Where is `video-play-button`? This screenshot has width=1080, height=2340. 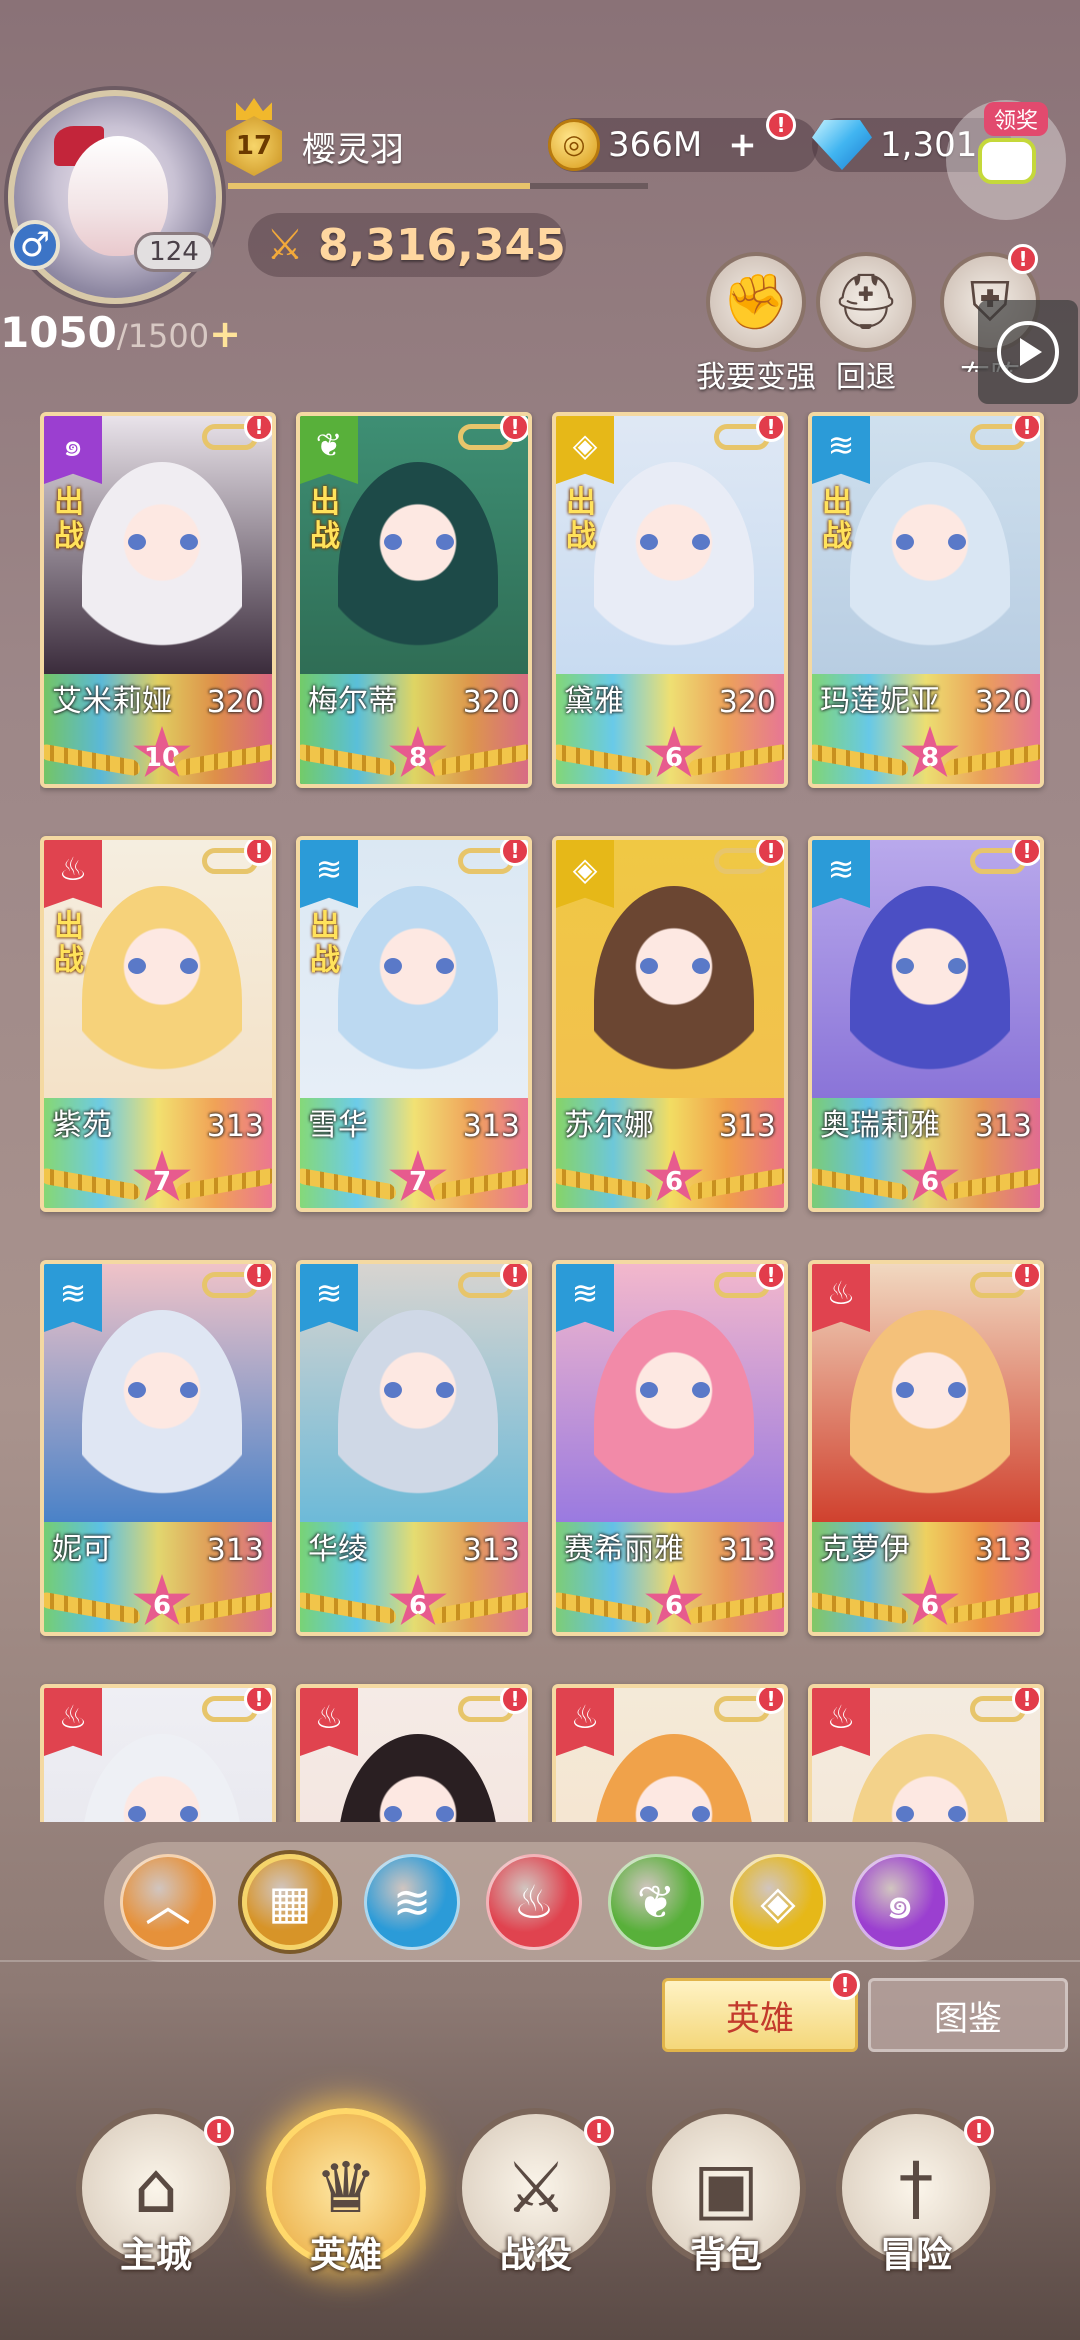 video-play-button is located at coordinates (1028, 352).